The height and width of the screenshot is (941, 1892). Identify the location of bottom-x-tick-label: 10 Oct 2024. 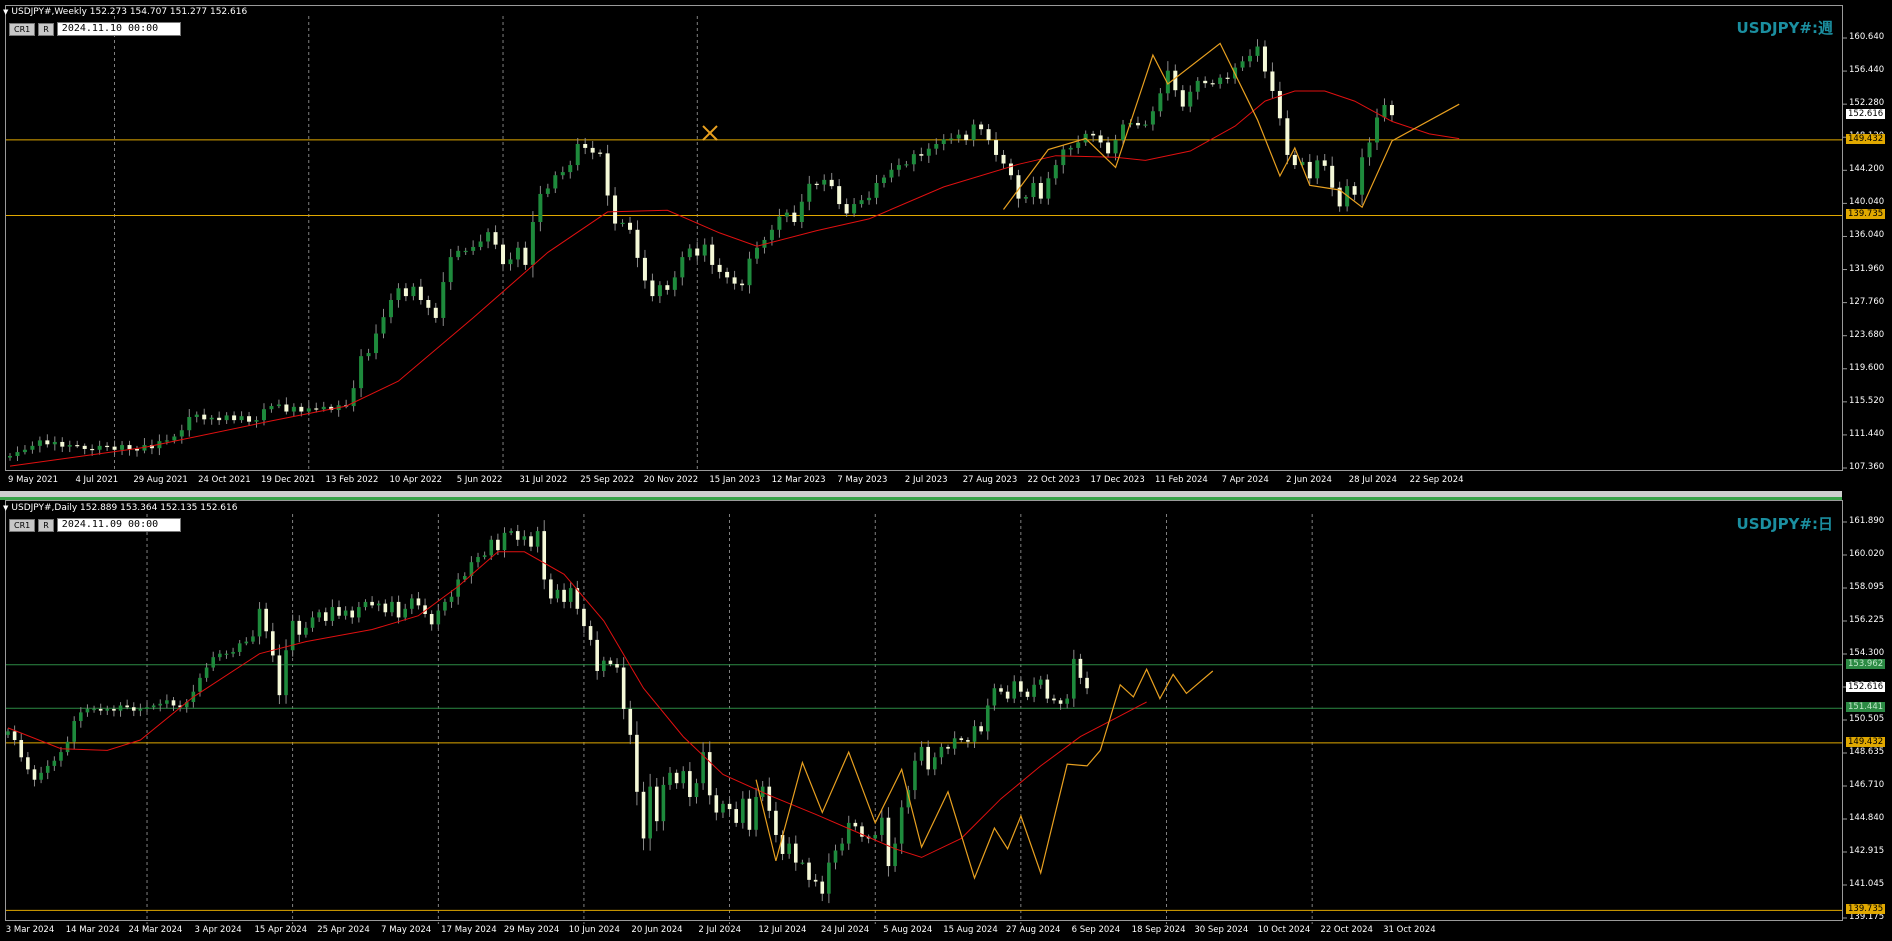
(1284, 930).